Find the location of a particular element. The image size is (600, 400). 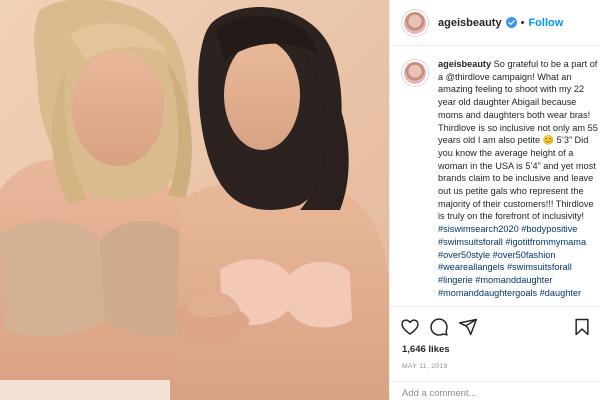

likes-count: 1,646 likes is located at coordinates (426, 349).